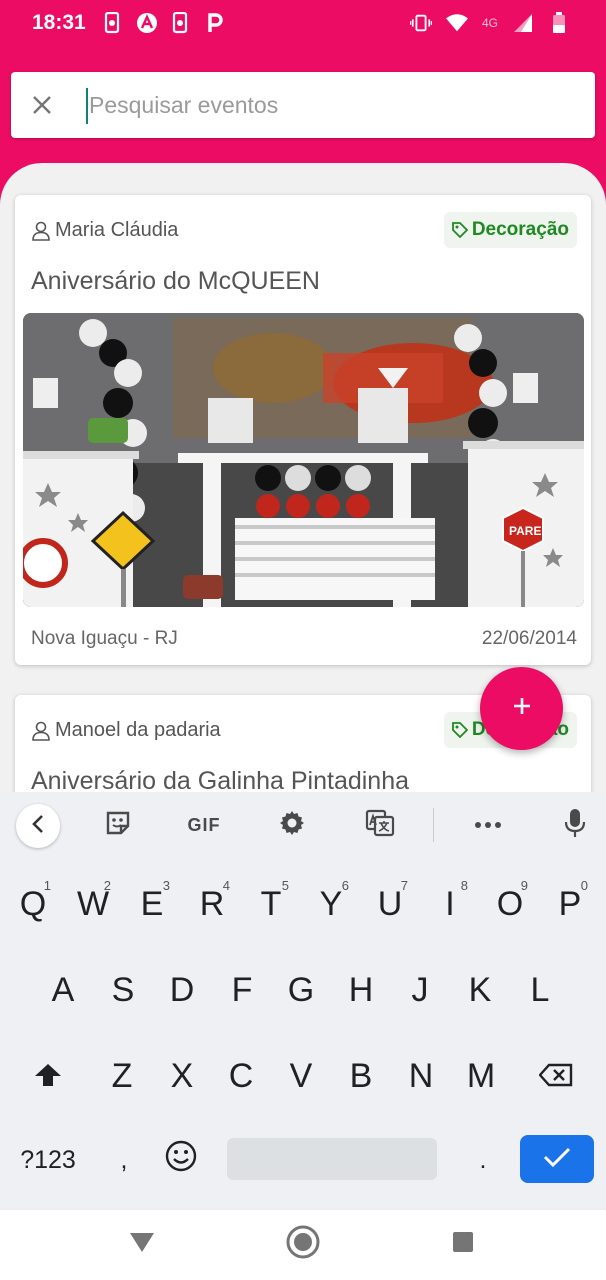 The height and width of the screenshot is (1280, 606). What do you see at coordinates (93, 904) in the screenshot?
I see `key-w: 2W` at bounding box center [93, 904].